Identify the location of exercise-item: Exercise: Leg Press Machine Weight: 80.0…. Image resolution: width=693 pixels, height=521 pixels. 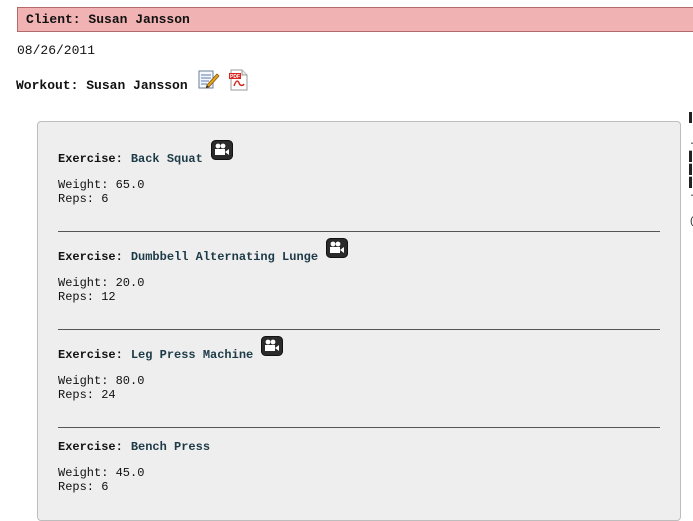
(359, 369).